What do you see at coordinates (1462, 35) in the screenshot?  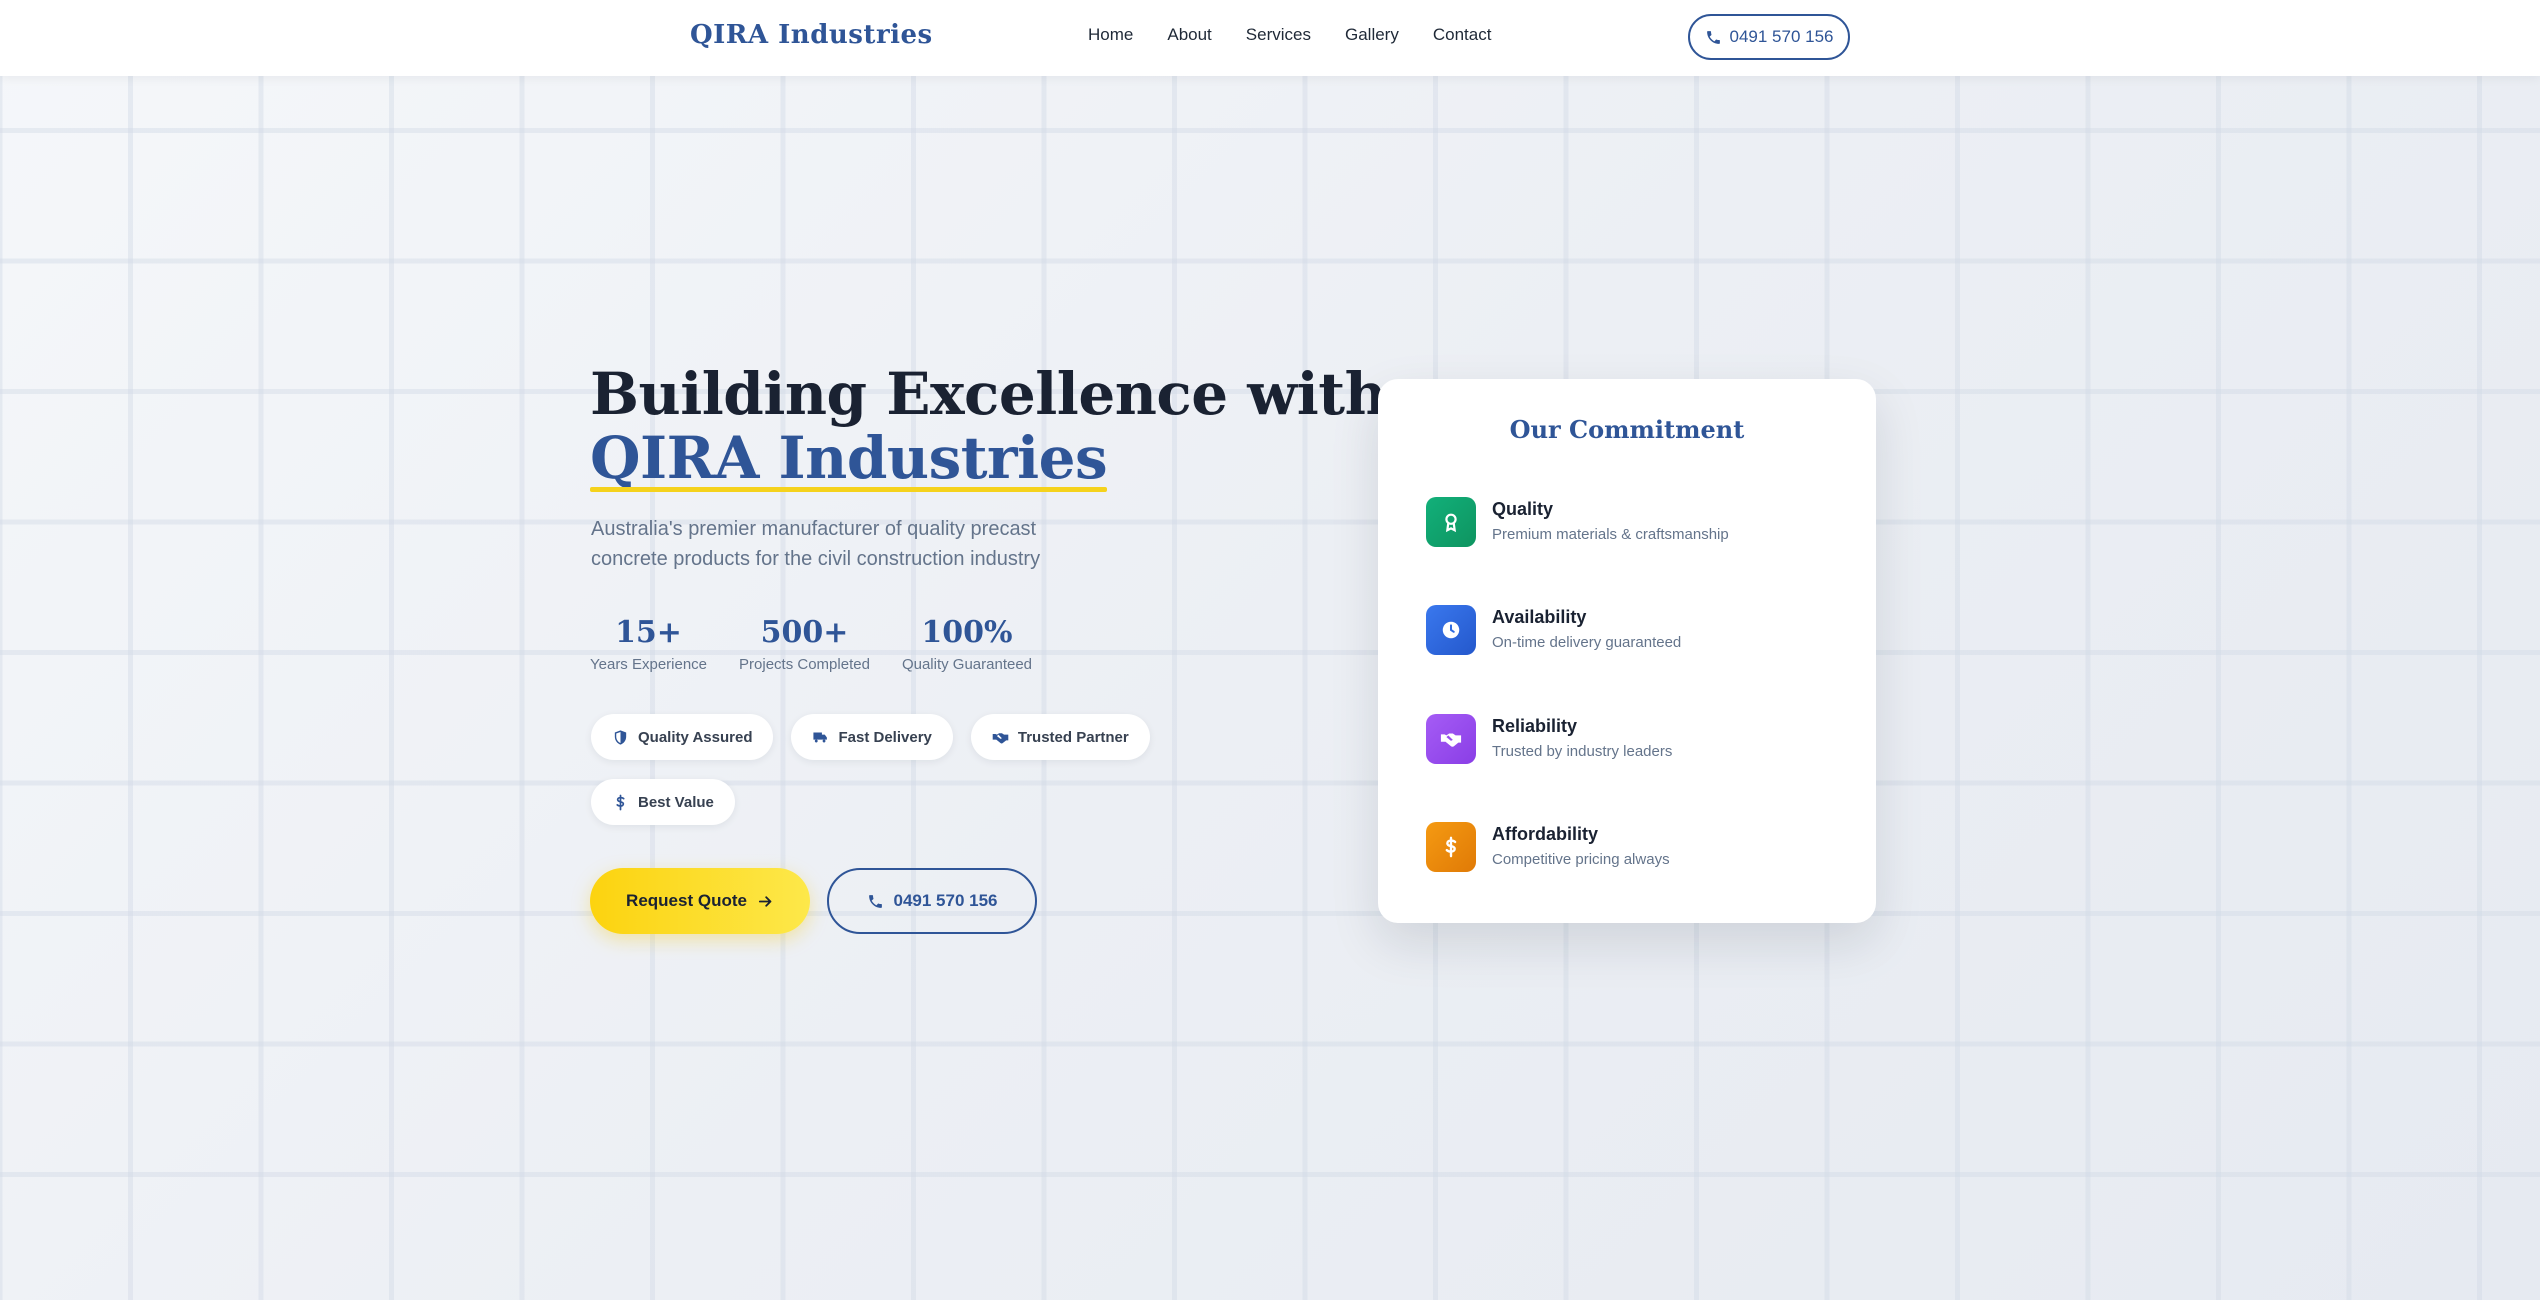 I see `nav-link-contact: Contact` at bounding box center [1462, 35].